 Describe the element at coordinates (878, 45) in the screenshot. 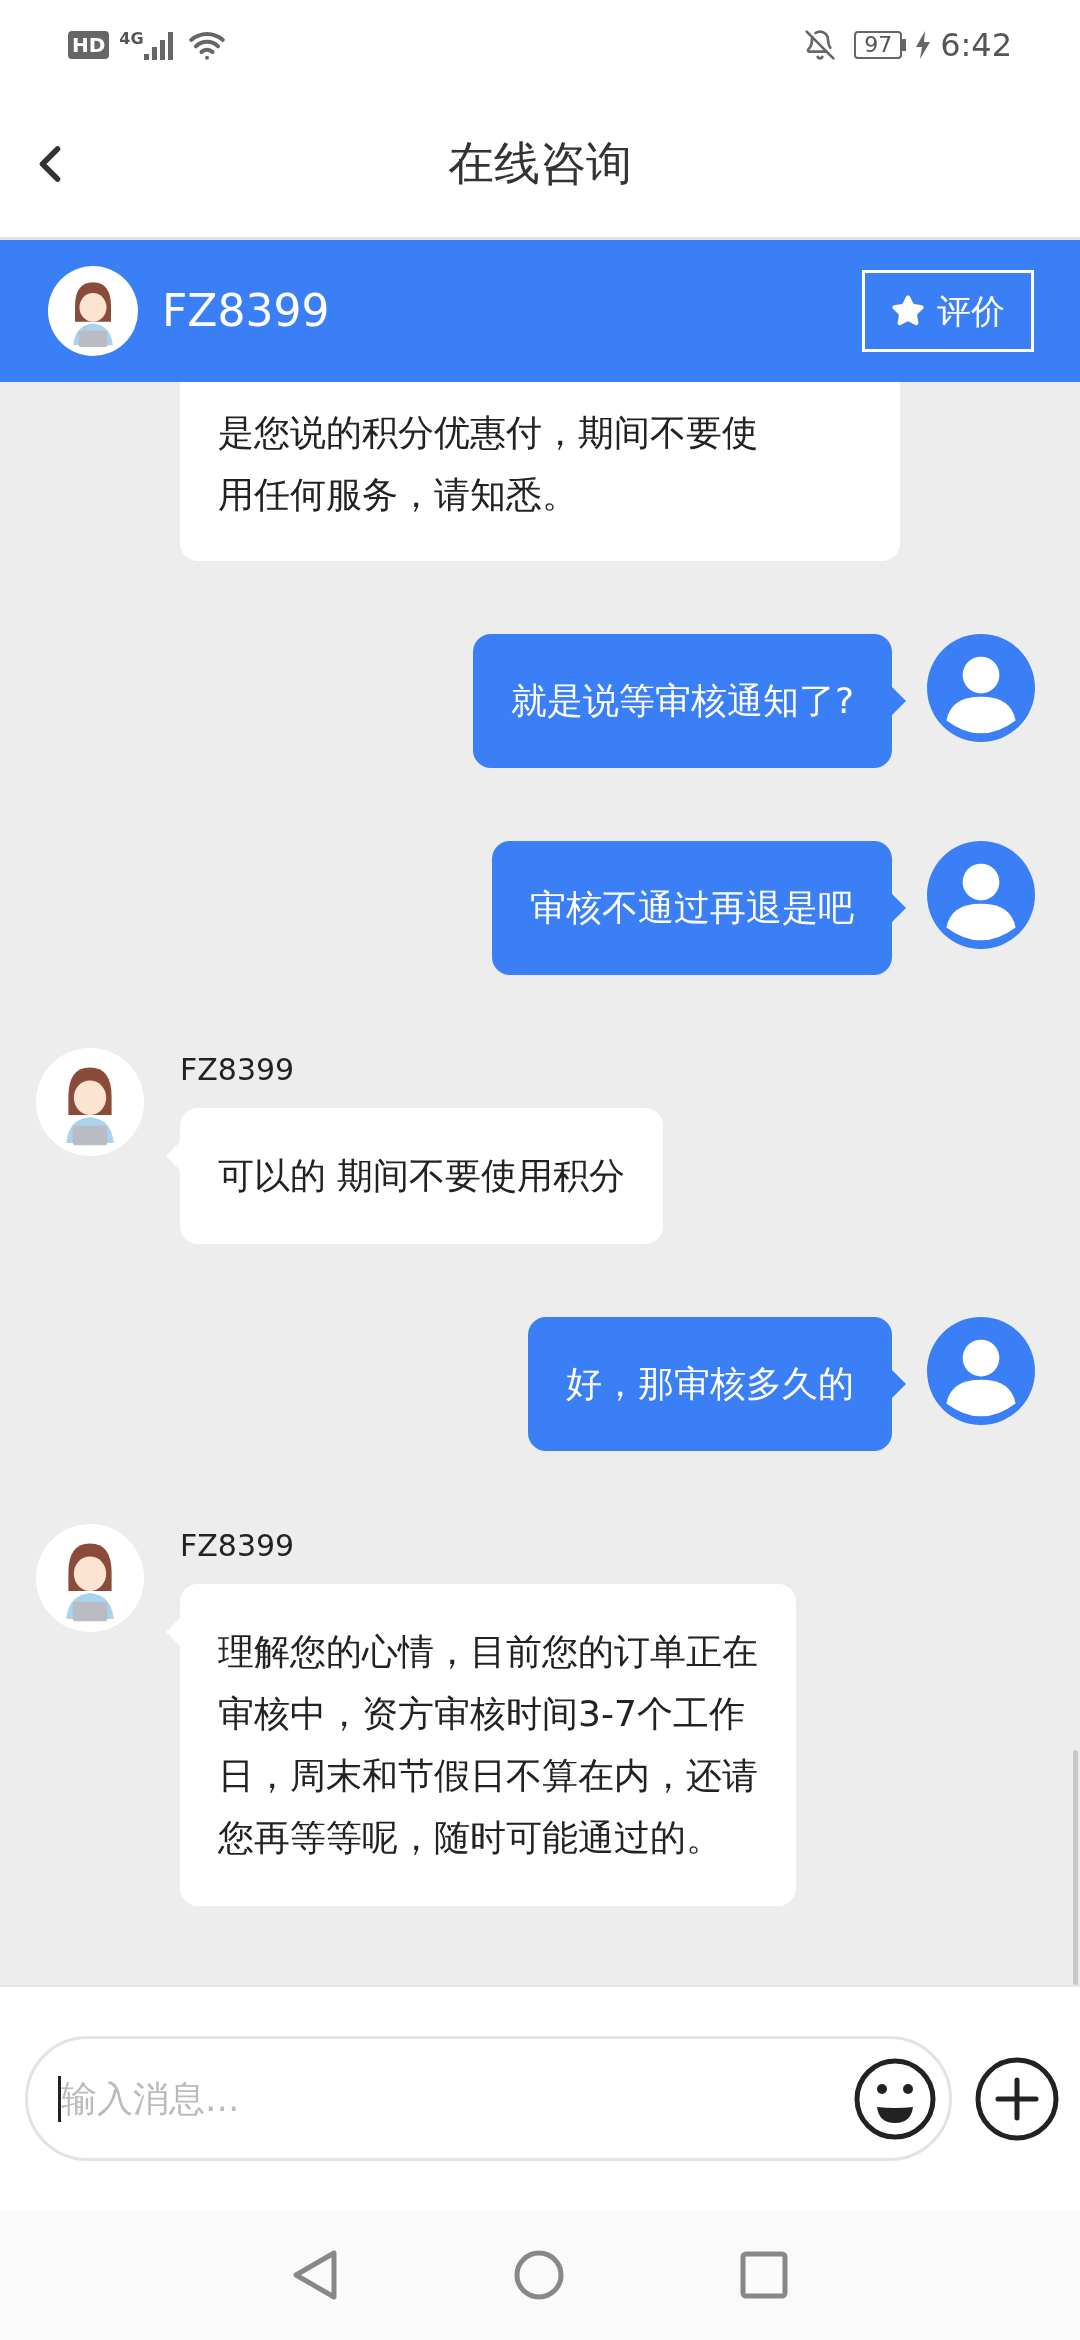

I see `battery-level: 97` at that location.